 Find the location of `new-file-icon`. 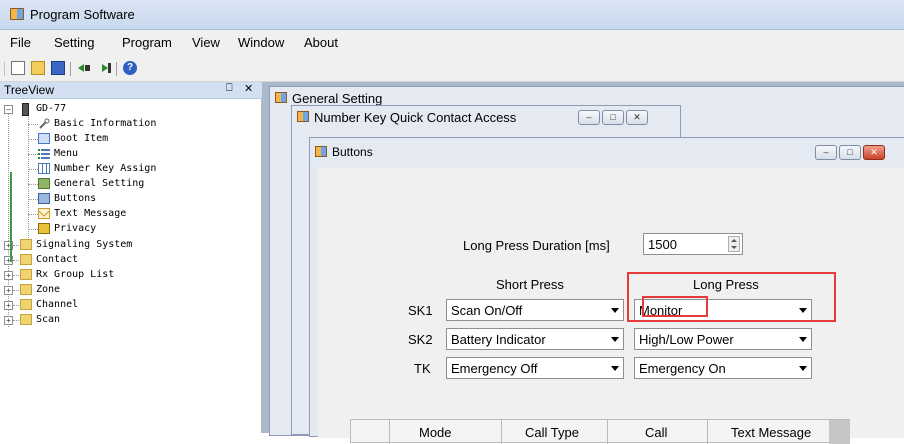

new-file-icon is located at coordinates (18, 68).